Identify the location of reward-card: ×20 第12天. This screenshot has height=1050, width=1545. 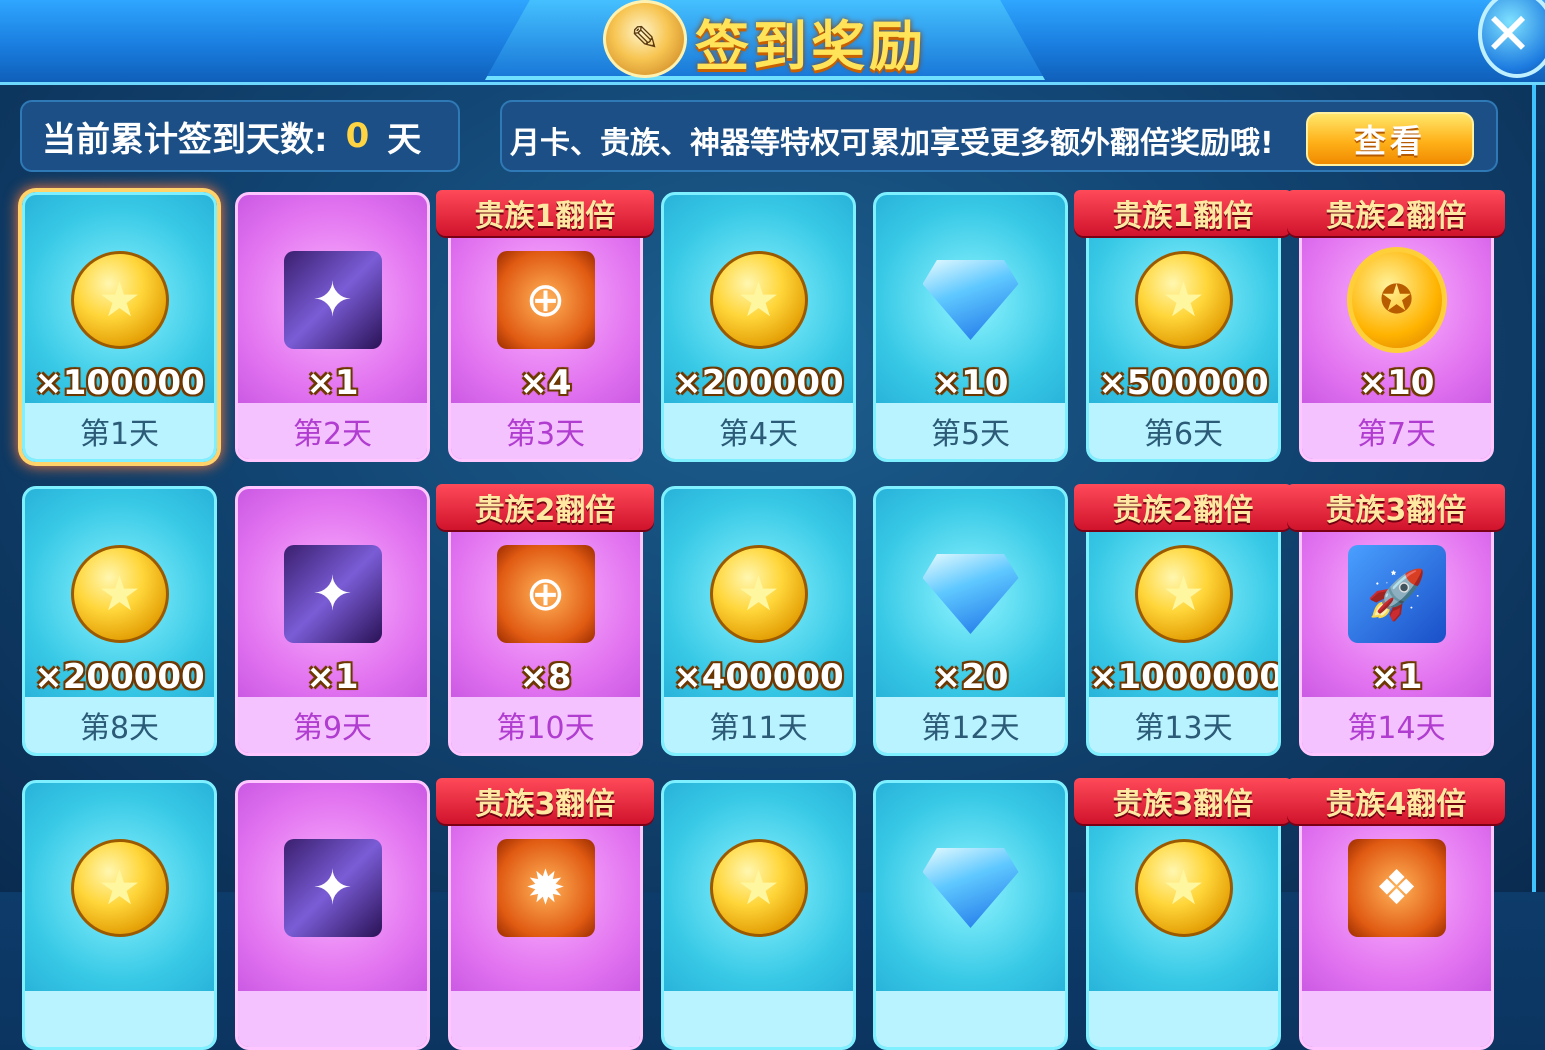
(970, 621).